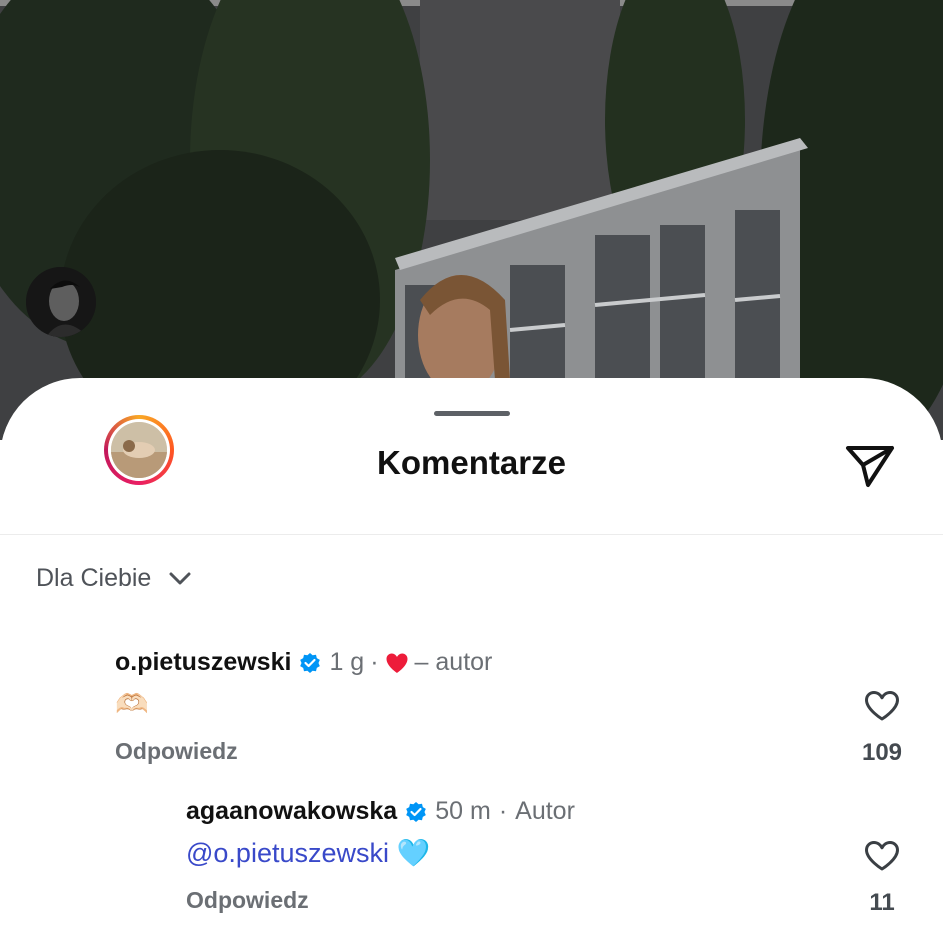  I want to click on story-ring-avatar, so click(139, 450).